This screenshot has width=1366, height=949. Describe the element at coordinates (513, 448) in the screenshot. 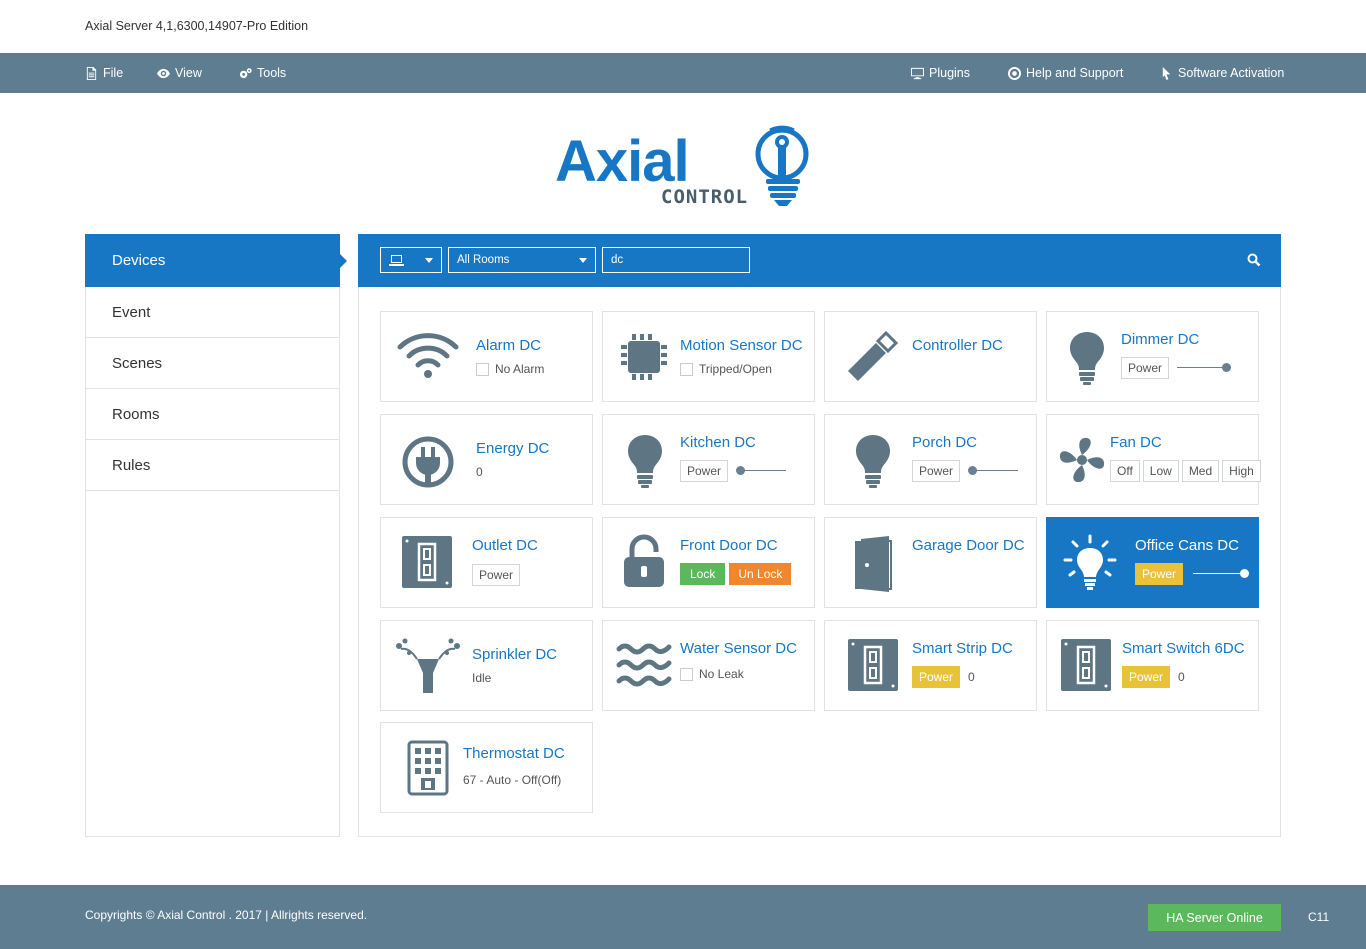

I see `device-name: Energy DC` at that location.